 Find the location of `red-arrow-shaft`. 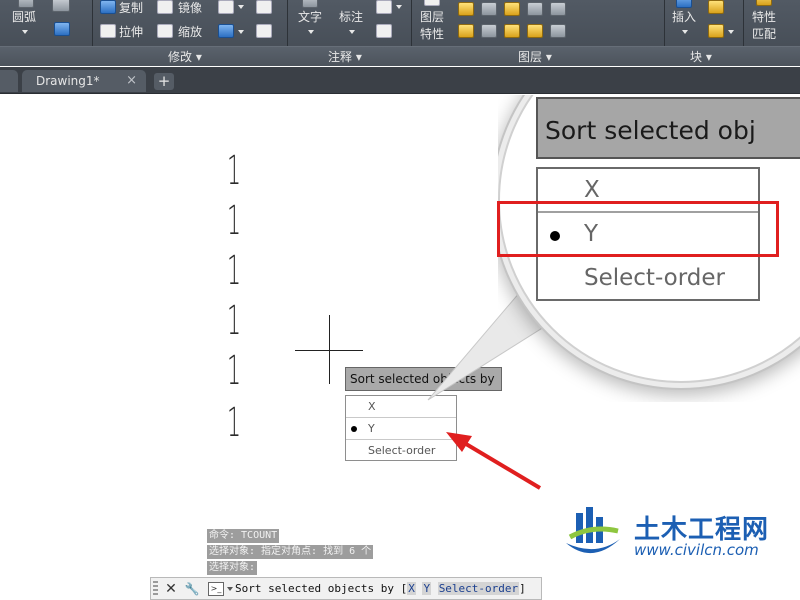

red-arrow-shaft is located at coordinates (498, 463).